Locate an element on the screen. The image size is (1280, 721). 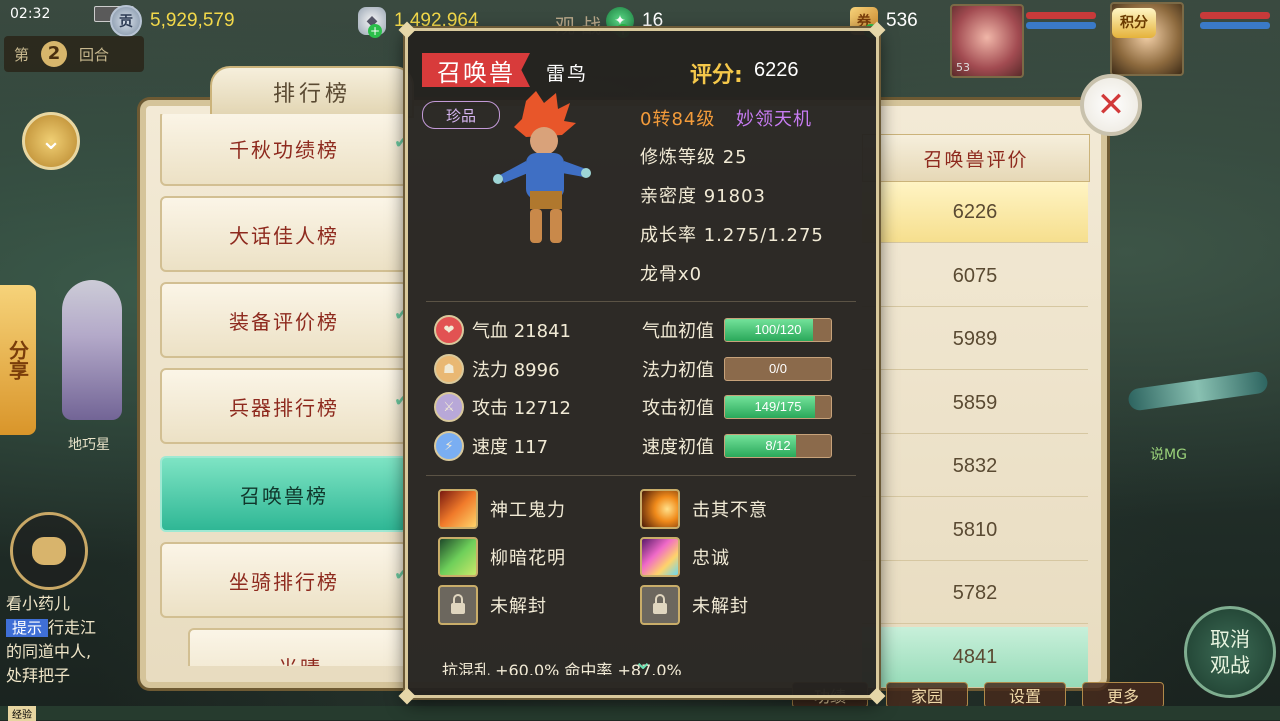
stat-row: ☗ 法力 8996 is located at coordinates (497, 369).